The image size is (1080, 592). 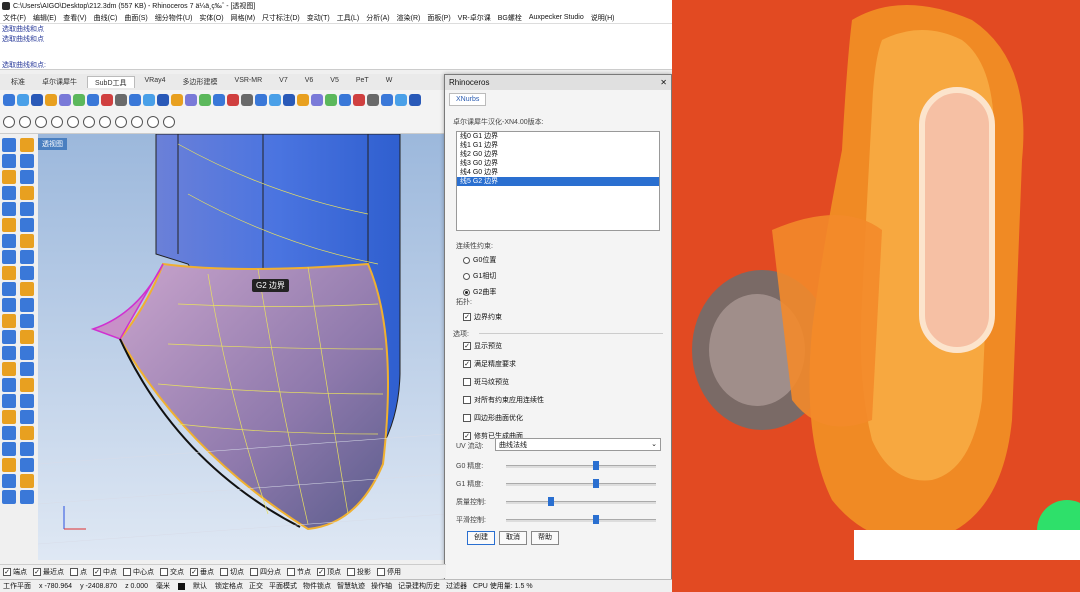 What do you see at coordinates (334, 82) in the screenshot?
I see `tab-item: V5` at bounding box center [334, 82].